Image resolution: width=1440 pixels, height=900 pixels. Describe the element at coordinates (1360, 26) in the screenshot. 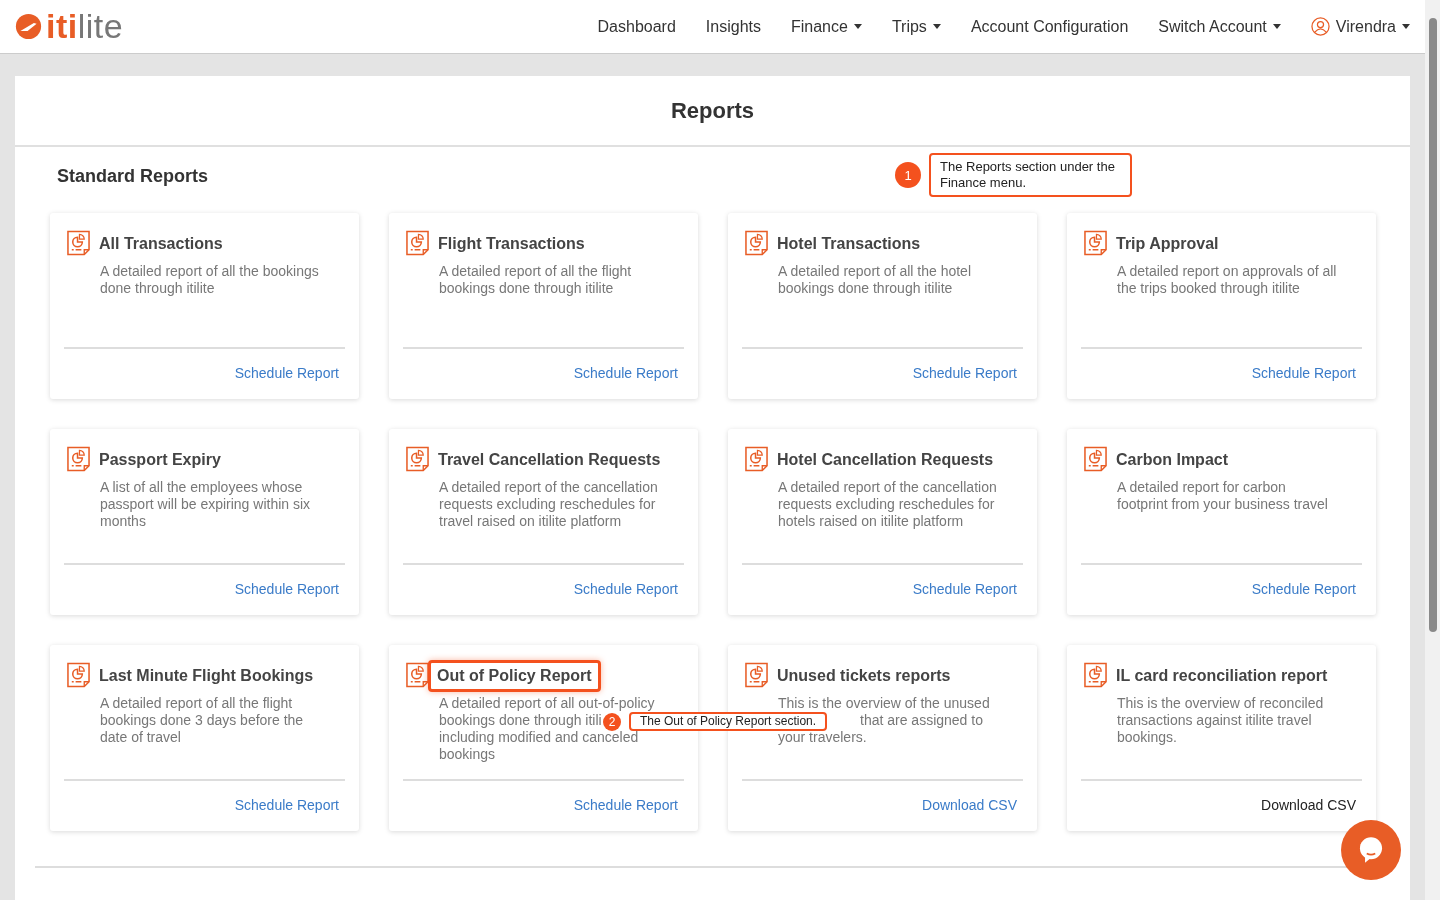

I see `user-menu: Virendra` at that location.